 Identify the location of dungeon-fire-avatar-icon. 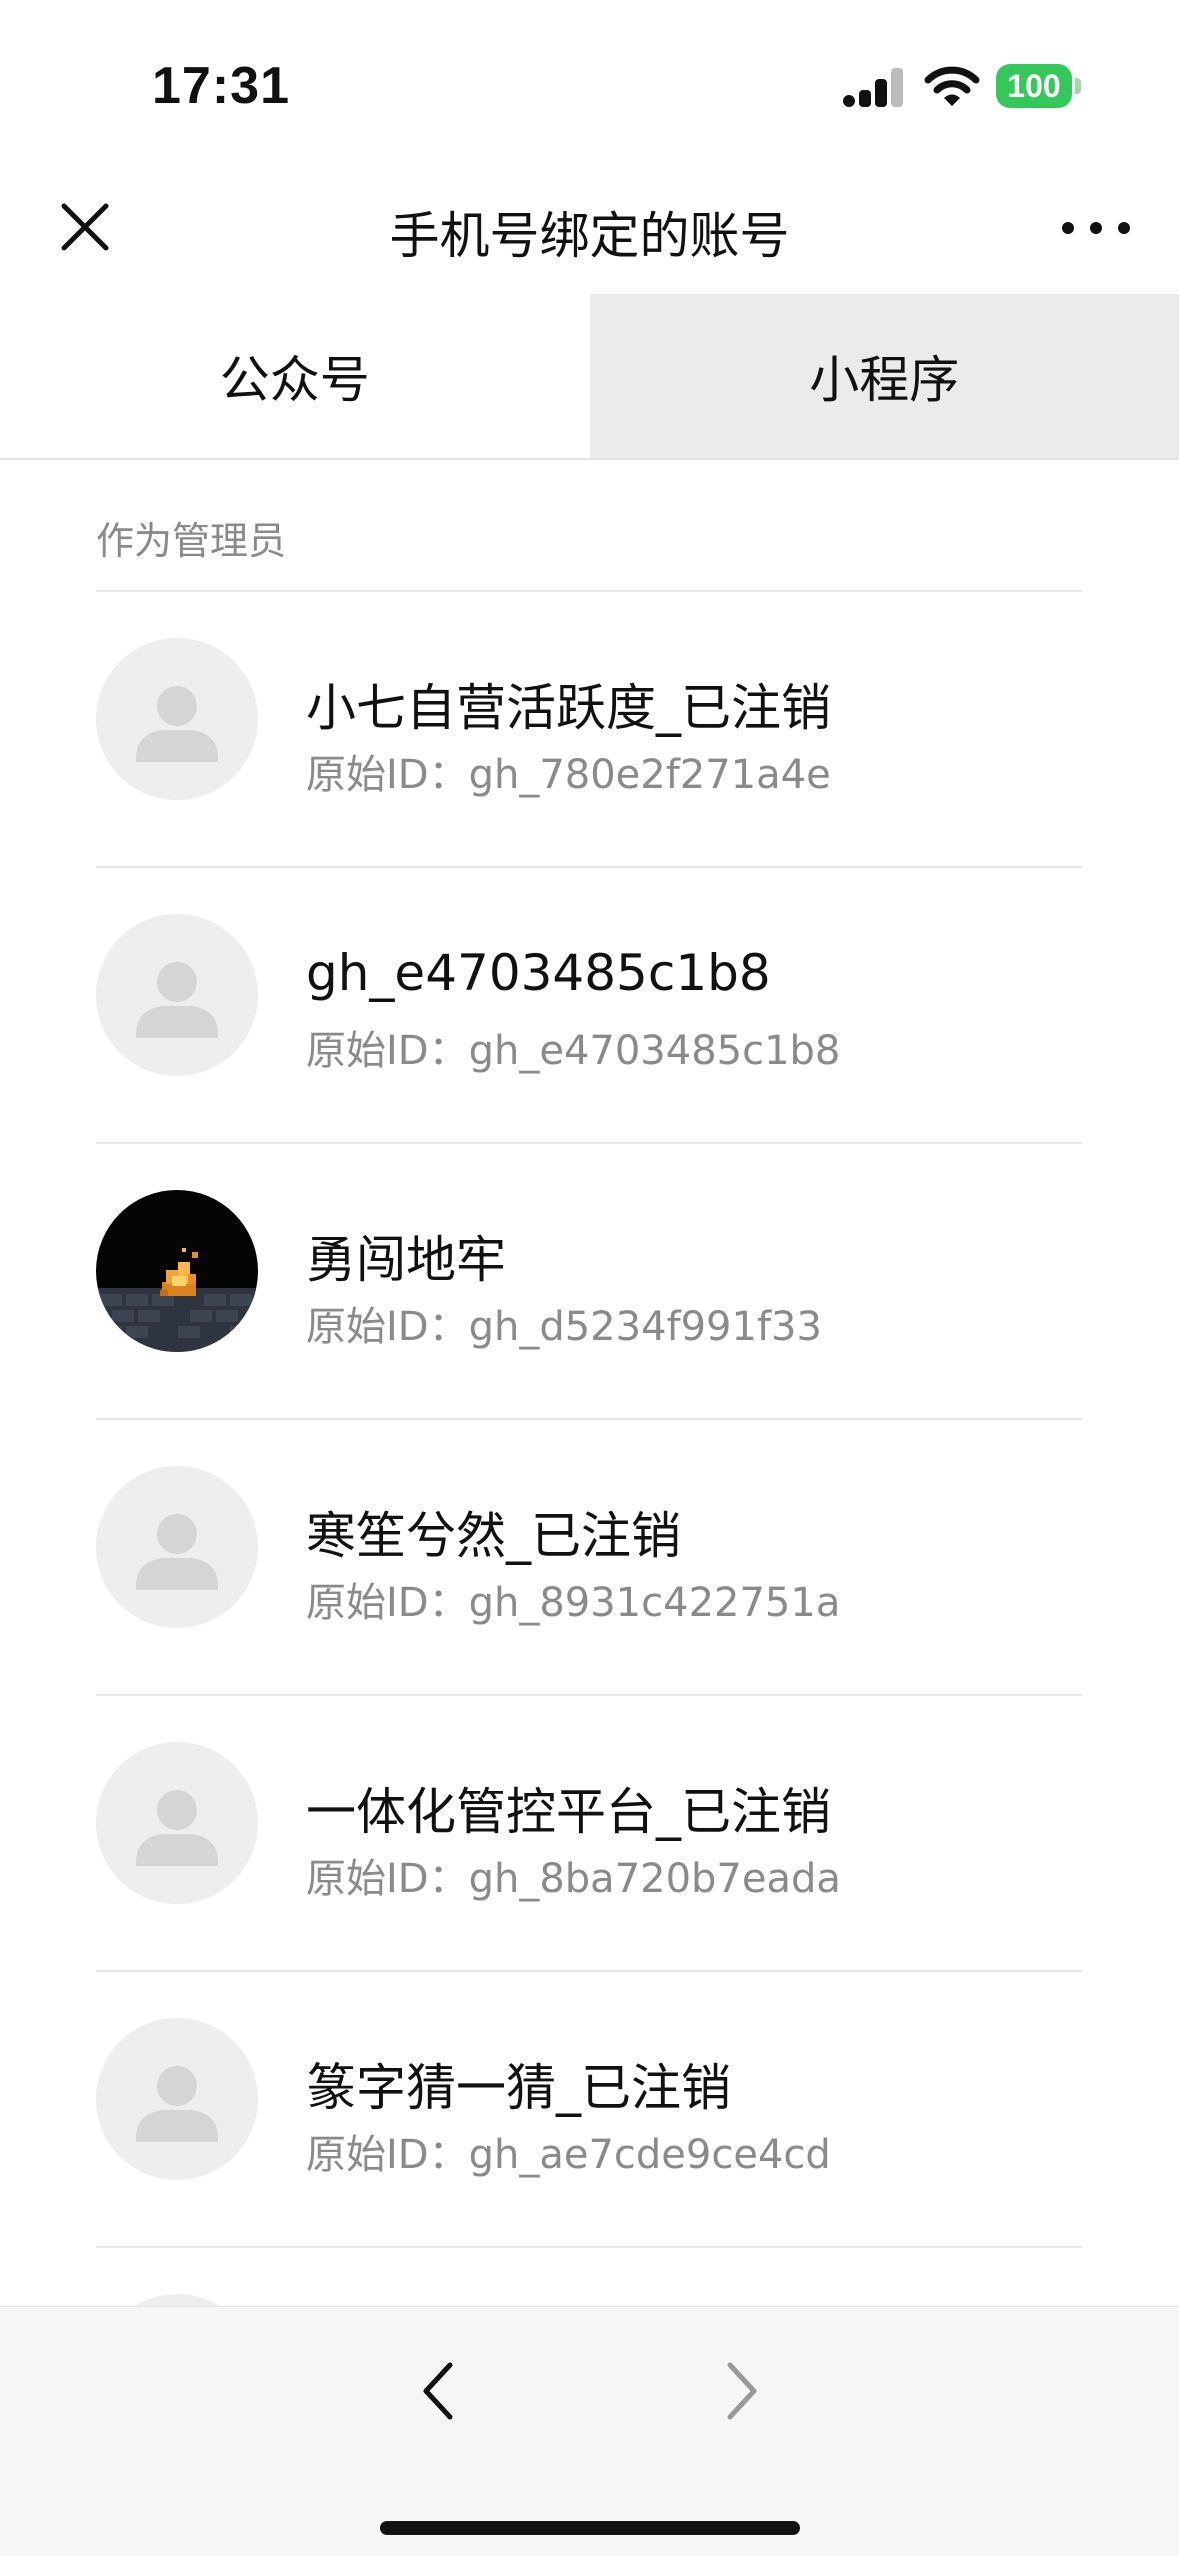
(177, 1271).